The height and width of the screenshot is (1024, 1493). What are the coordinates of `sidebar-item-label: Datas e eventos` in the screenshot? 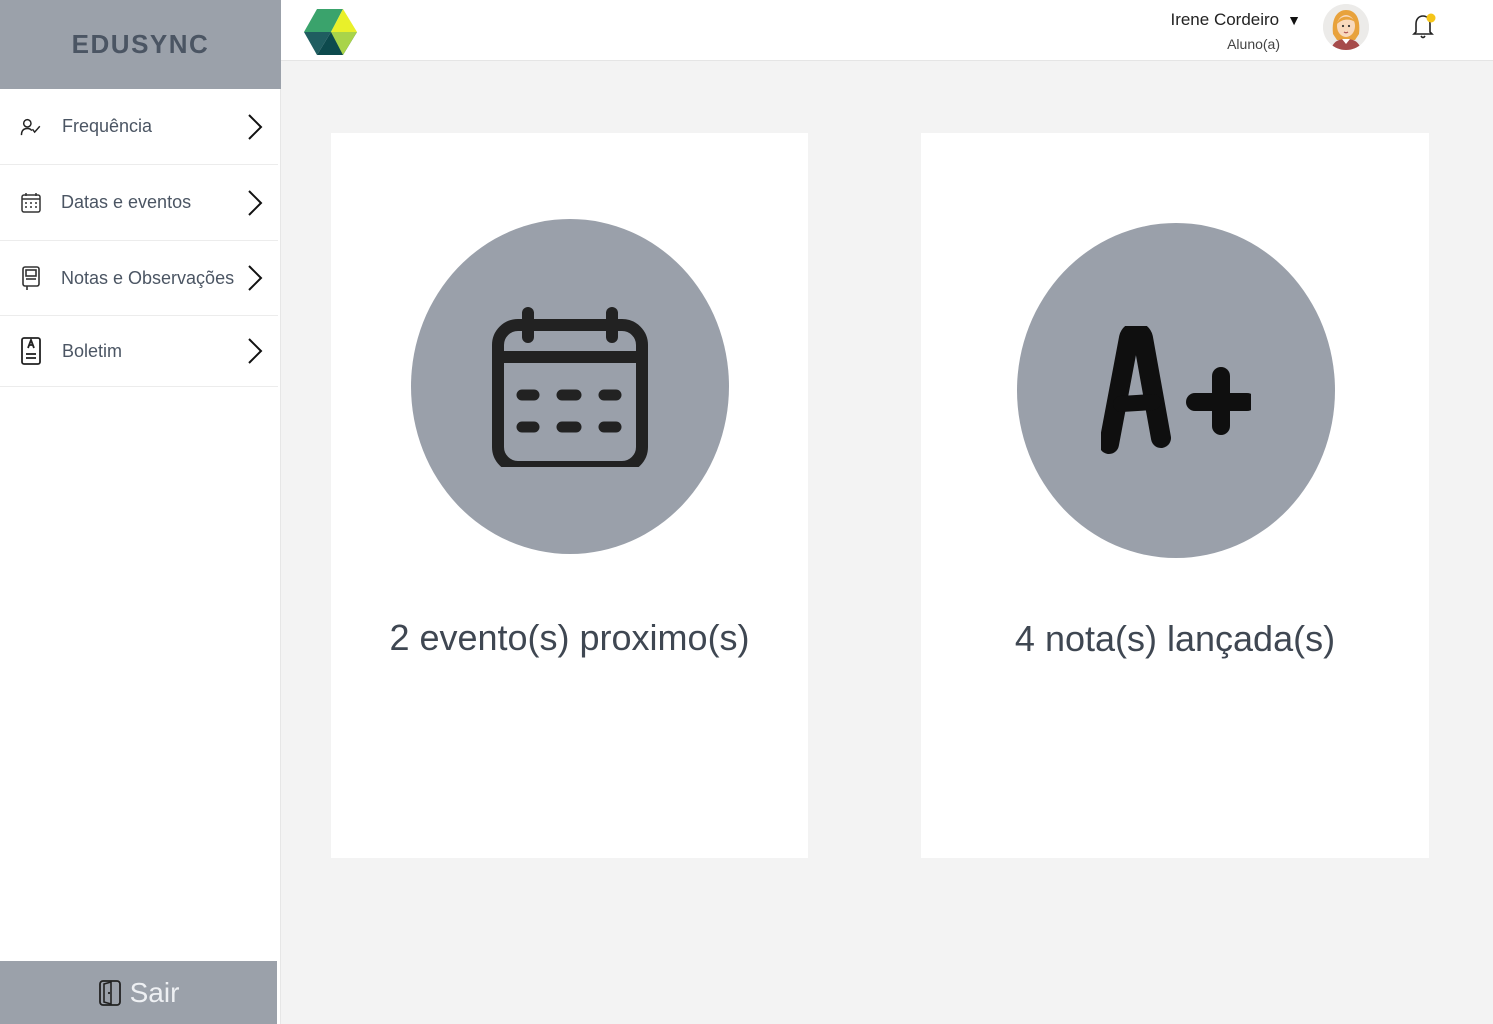 It's located at (126, 202).